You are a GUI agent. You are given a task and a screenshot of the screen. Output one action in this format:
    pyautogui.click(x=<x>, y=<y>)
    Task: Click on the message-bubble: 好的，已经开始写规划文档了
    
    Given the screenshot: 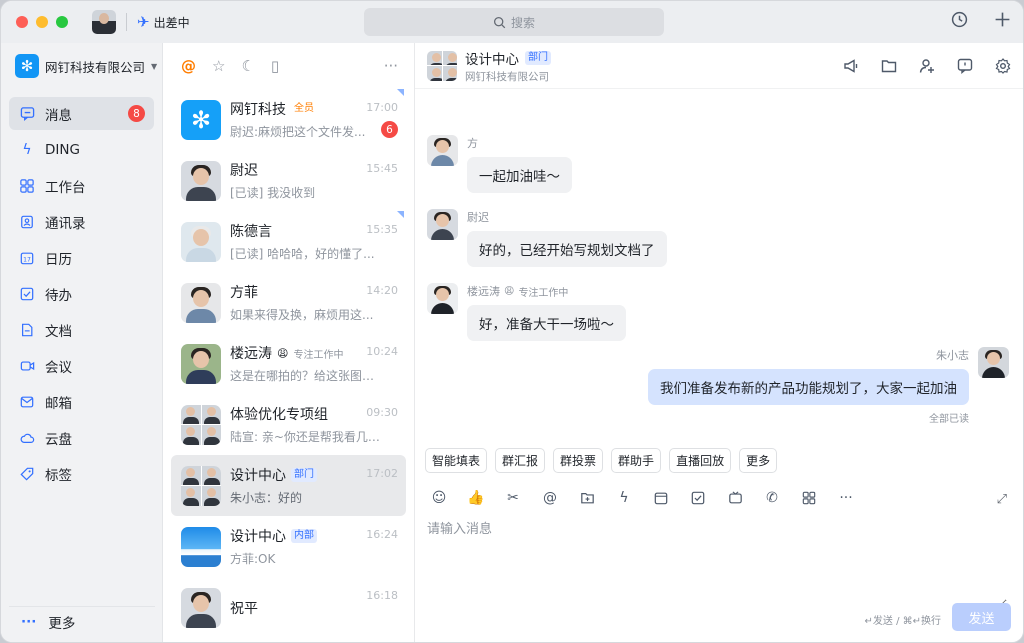 What is the action you would take?
    pyautogui.click(x=567, y=249)
    